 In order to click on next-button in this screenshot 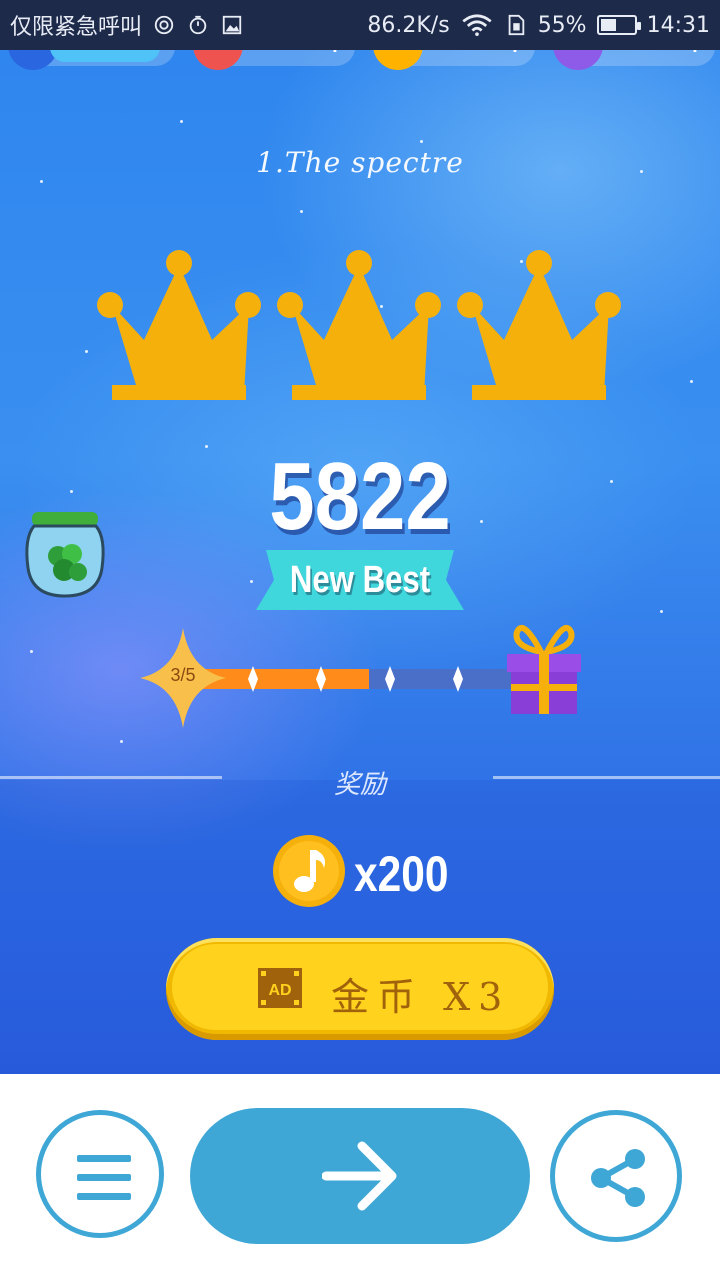, I will do `click(360, 1176)`.